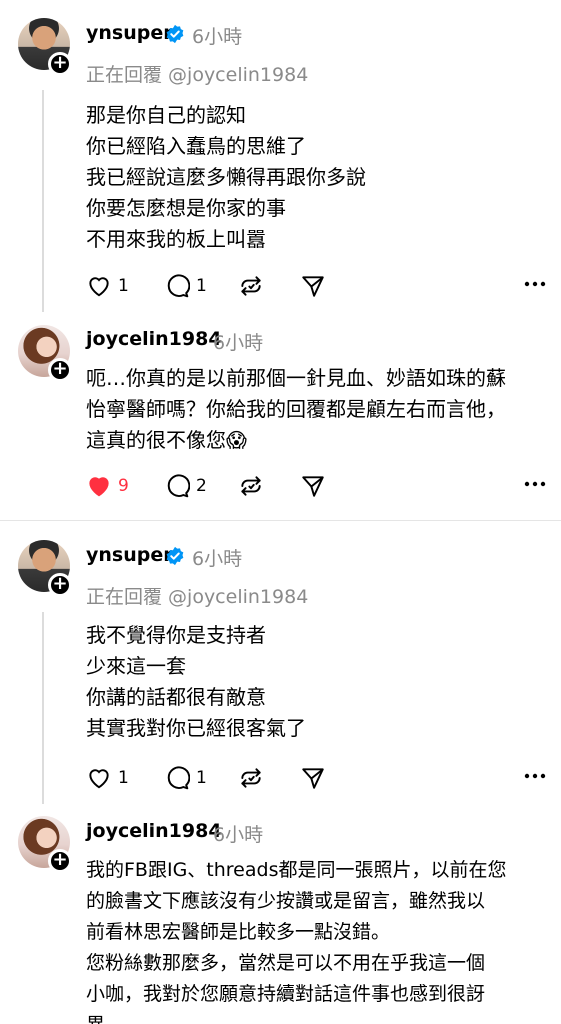 This screenshot has height=1024, width=561. I want to click on post-time: 6小時, so click(238, 835).